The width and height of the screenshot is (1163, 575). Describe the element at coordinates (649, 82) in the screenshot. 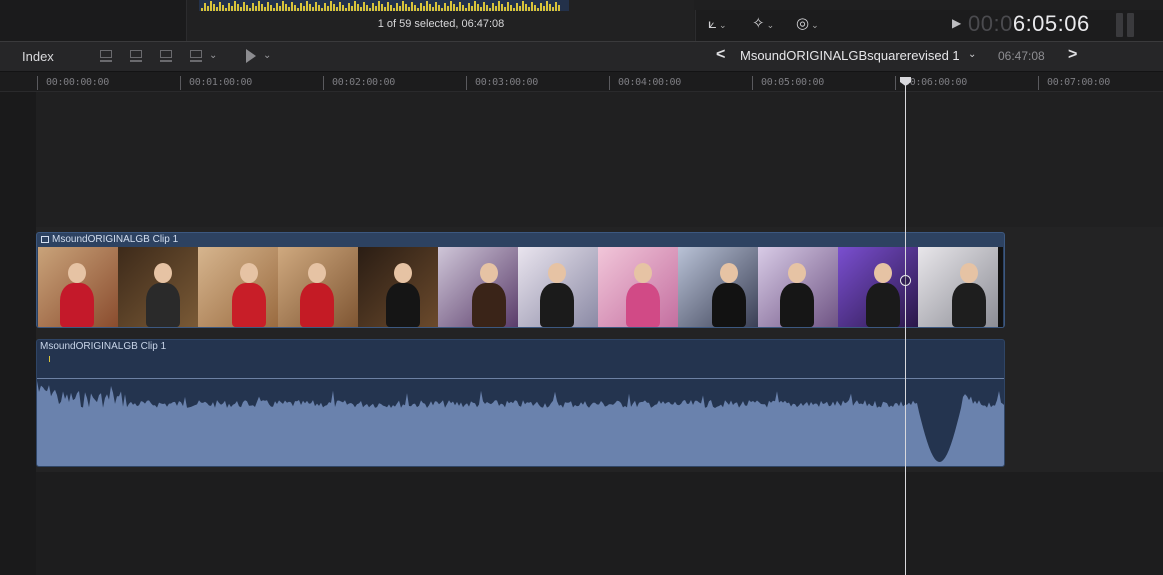

I see `ruler-label: 00:04:00:00` at that location.